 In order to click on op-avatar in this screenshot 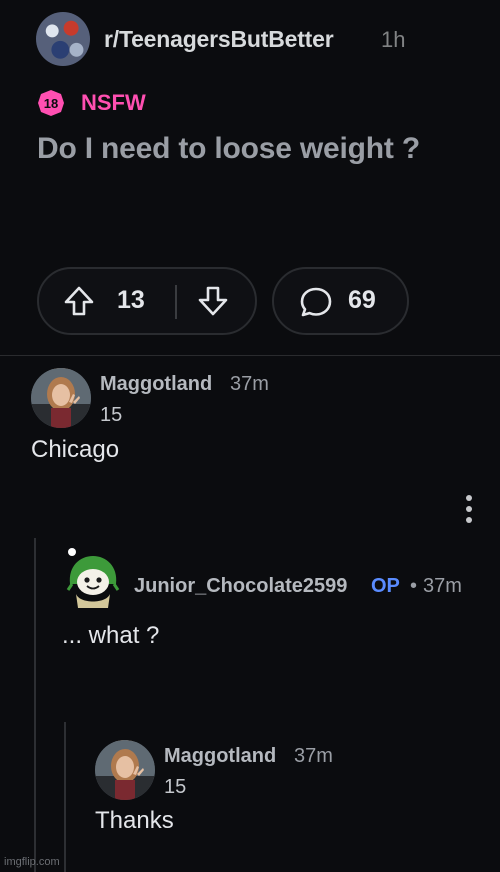, I will do `click(93, 577)`.